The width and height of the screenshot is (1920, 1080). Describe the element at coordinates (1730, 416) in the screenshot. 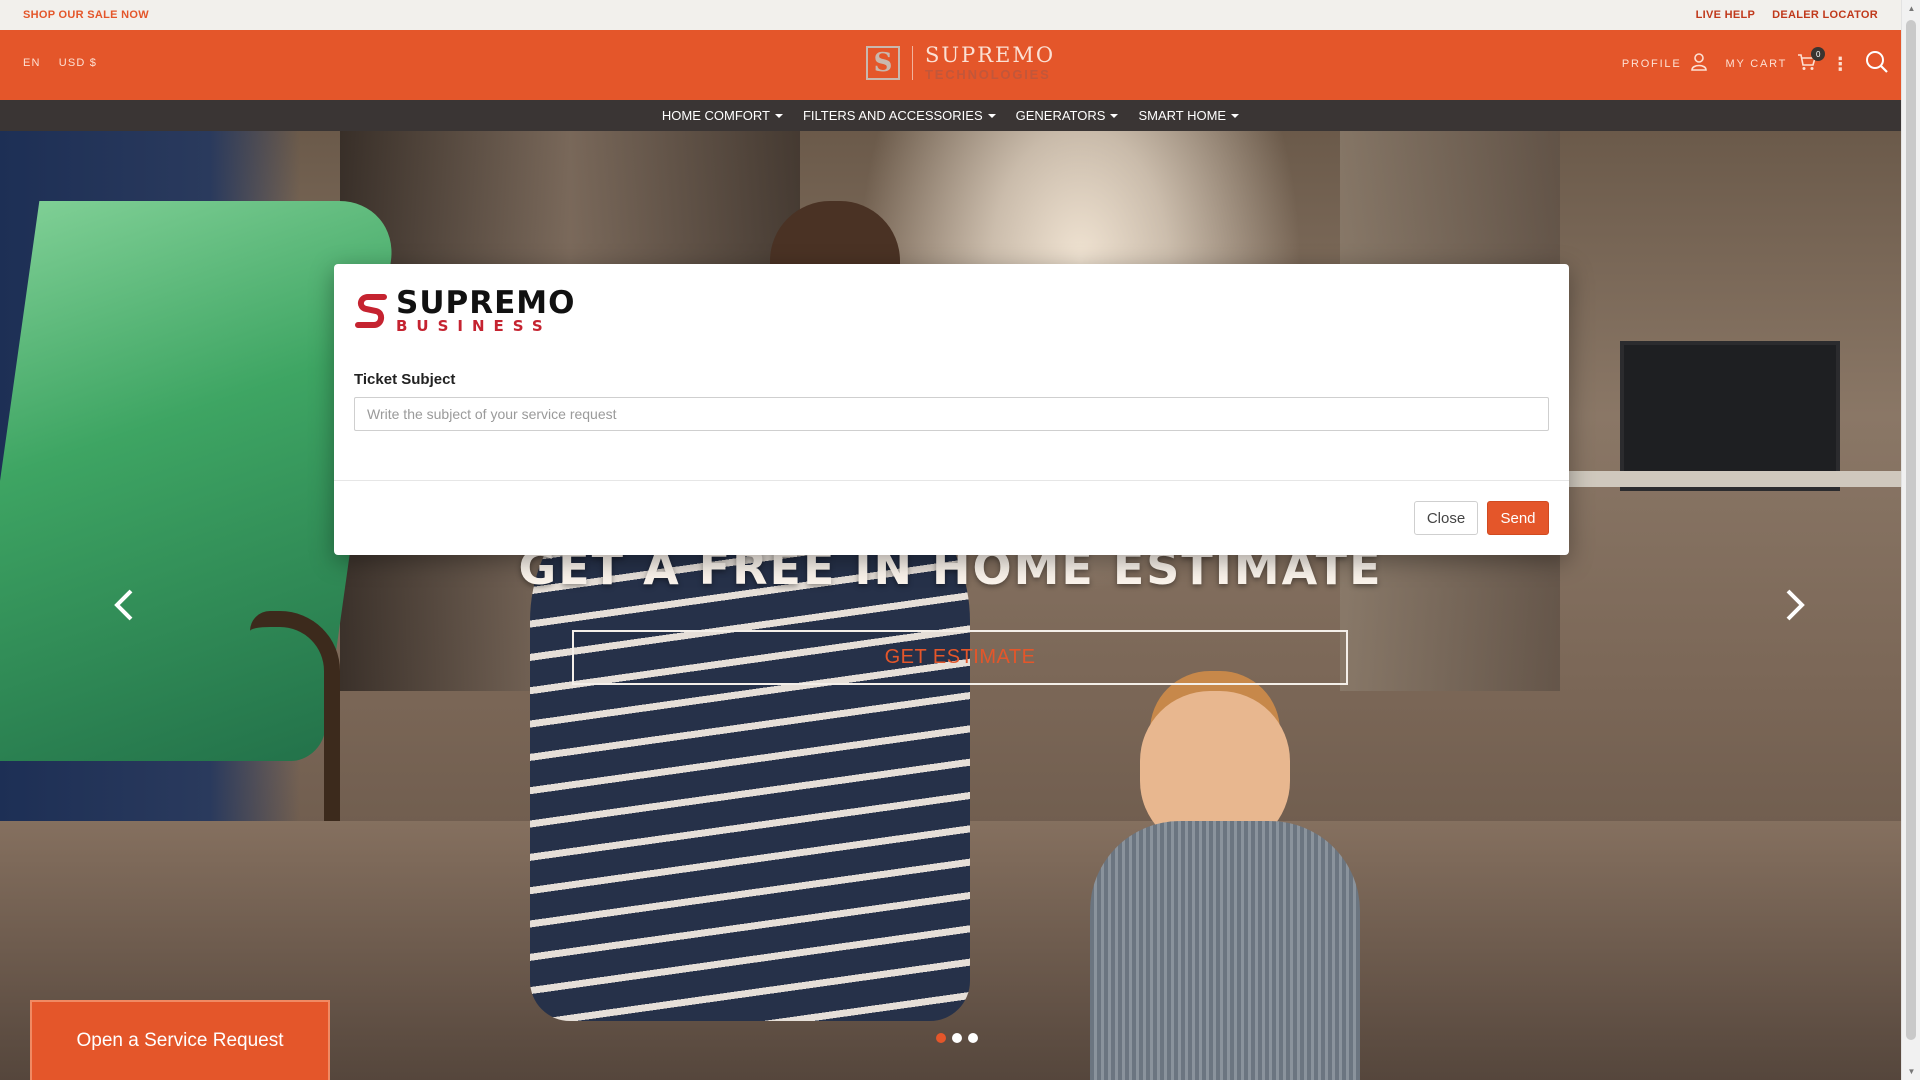

I see `hero-photo-tv` at that location.